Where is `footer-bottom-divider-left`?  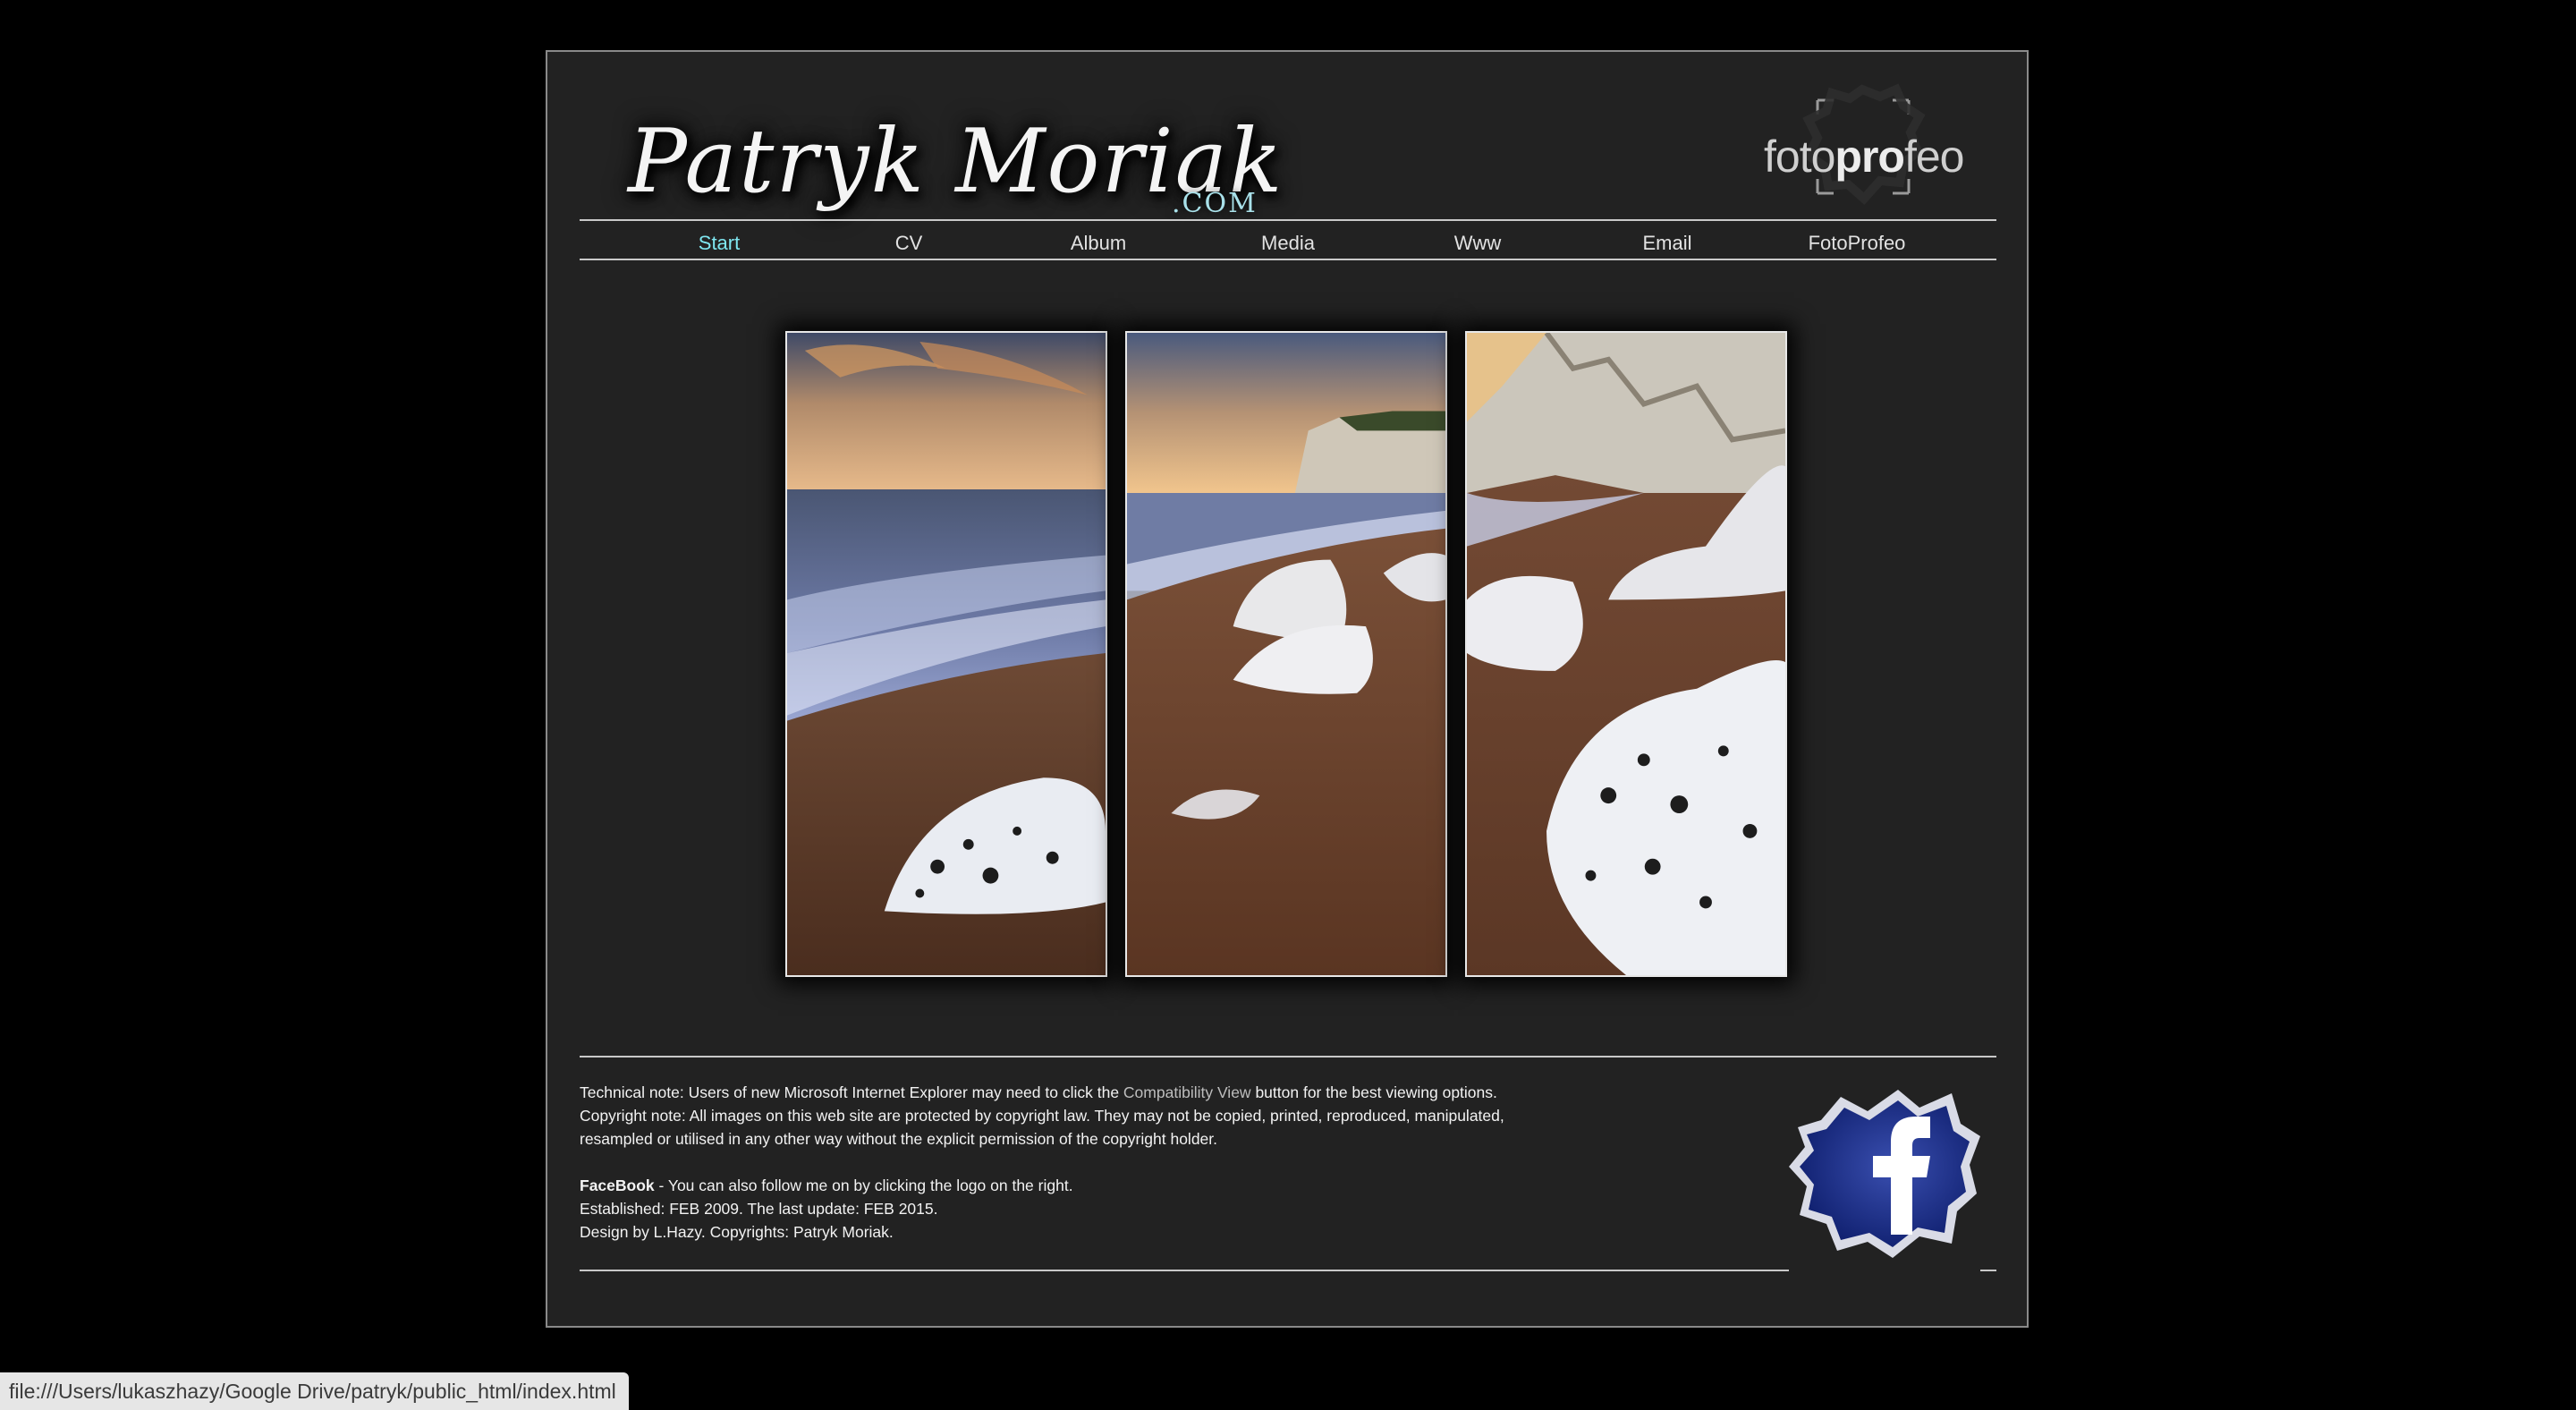 footer-bottom-divider-left is located at coordinates (1184, 1270).